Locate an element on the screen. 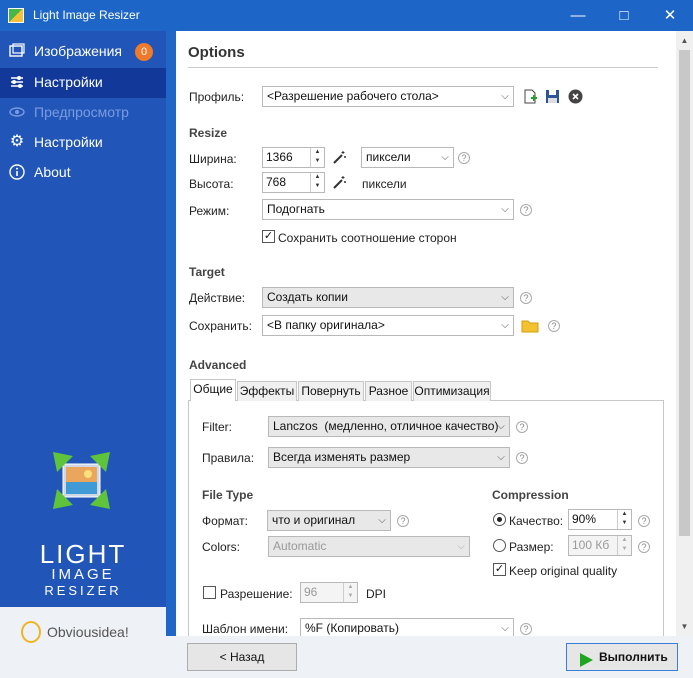 The width and height of the screenshot is (693, 678). profile-select: <Разрешение рабочего стола> ⌵ is located at coordinates (388, 96).